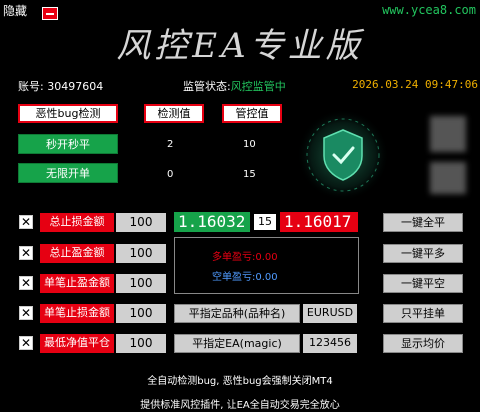 The width and height of the screenshot is (480, 412). I want to click on total-stop-loss-label: 总止损金额, so click(77, 222).